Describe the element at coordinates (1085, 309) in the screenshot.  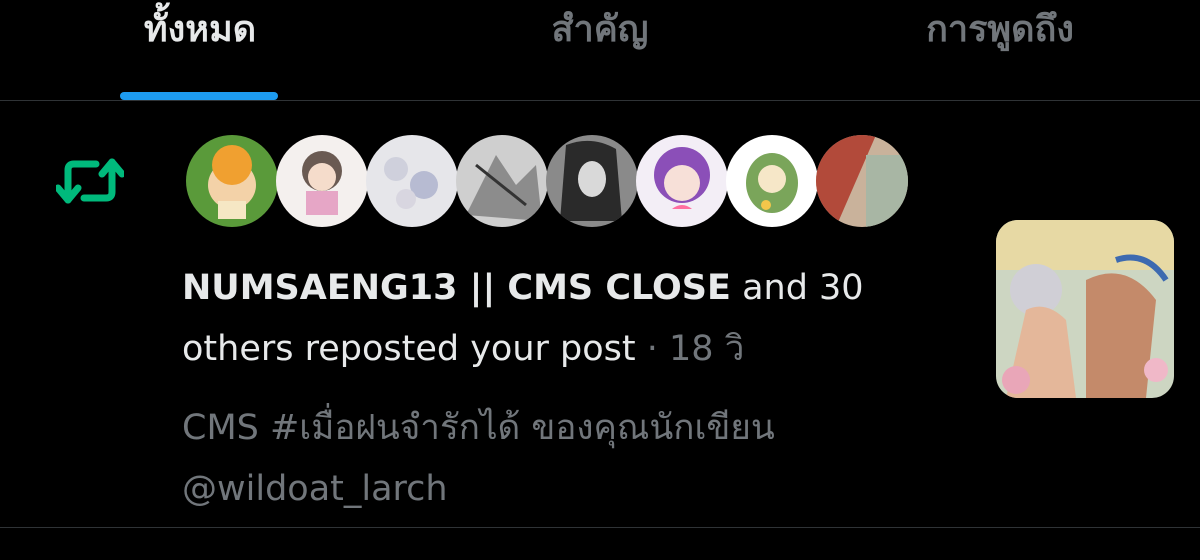
I see `post-thumbnail` at that location.